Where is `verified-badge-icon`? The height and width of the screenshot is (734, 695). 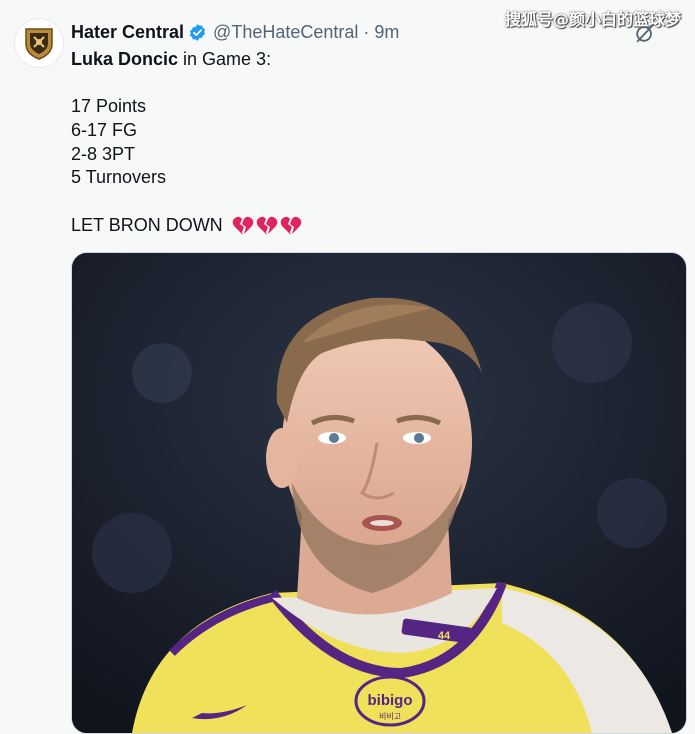 verified-badge-icon is located at coordinates (198, 32).